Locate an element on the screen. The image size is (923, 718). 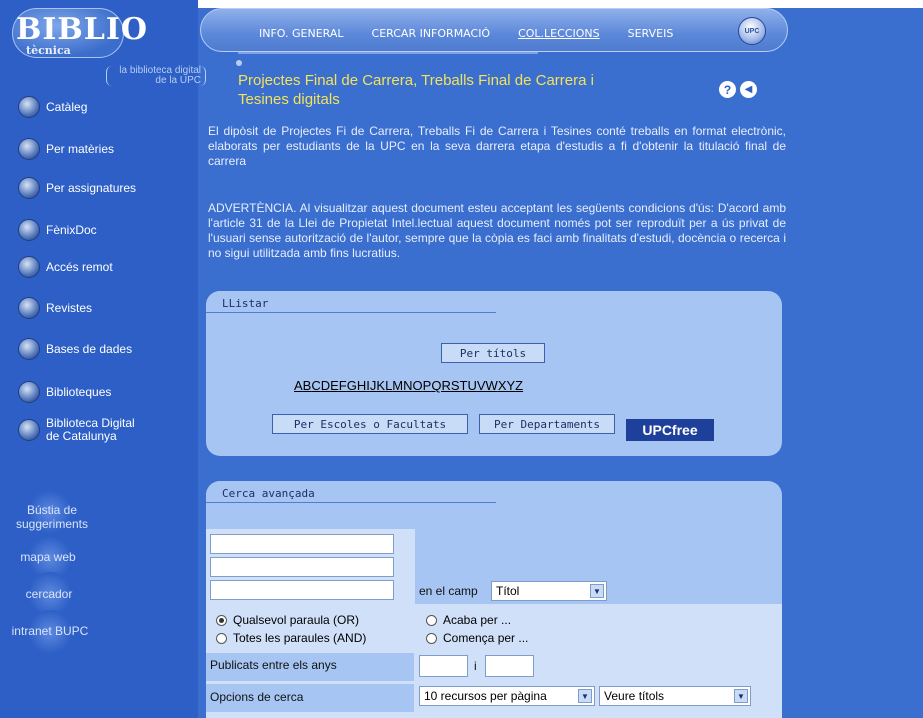
veure-select: Veure títols ▼ is located at coordinates (675, 696).